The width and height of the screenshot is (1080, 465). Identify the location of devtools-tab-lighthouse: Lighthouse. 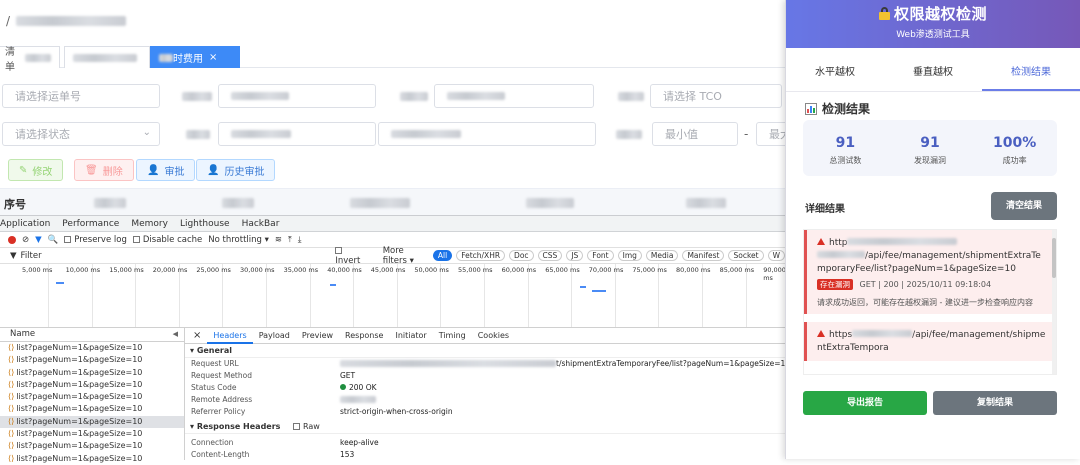
(205, 224).